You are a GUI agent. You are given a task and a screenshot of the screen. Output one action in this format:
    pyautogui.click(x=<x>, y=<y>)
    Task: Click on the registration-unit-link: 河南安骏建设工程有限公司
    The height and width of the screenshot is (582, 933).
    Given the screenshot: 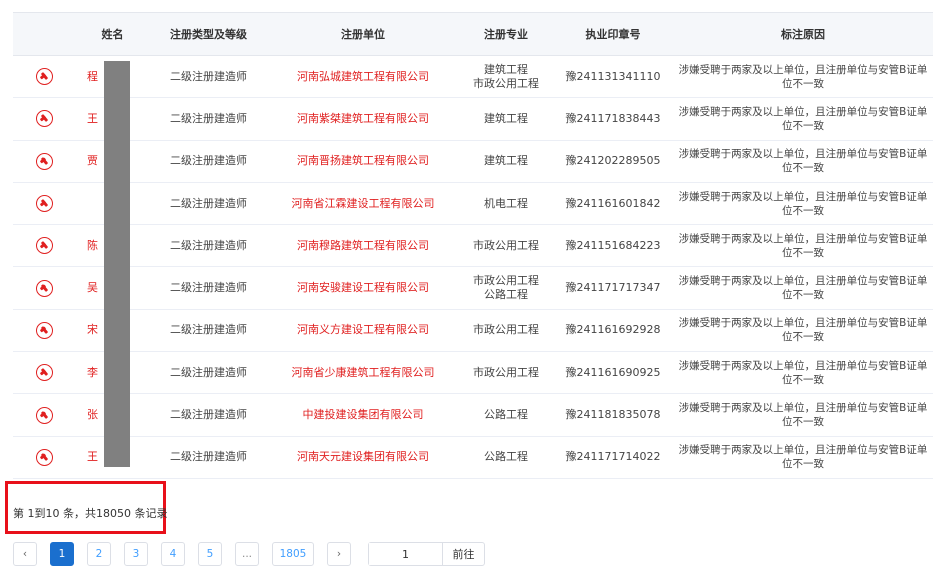 What is the action you would take?
    pyautogui.click(x=363, y=288)
    